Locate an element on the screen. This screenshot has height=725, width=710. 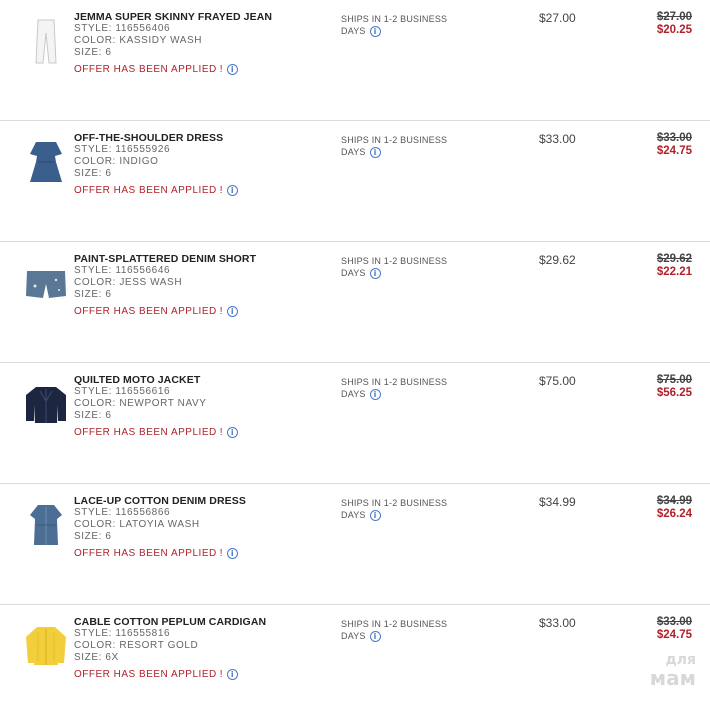
total-price: $75.00 $56.25 is located at coordinates (674, 387).